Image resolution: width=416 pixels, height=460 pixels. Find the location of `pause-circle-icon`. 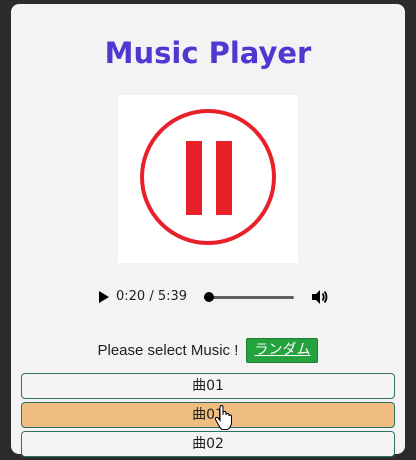

pause-circle-icon is located at coordinates (208, 177).